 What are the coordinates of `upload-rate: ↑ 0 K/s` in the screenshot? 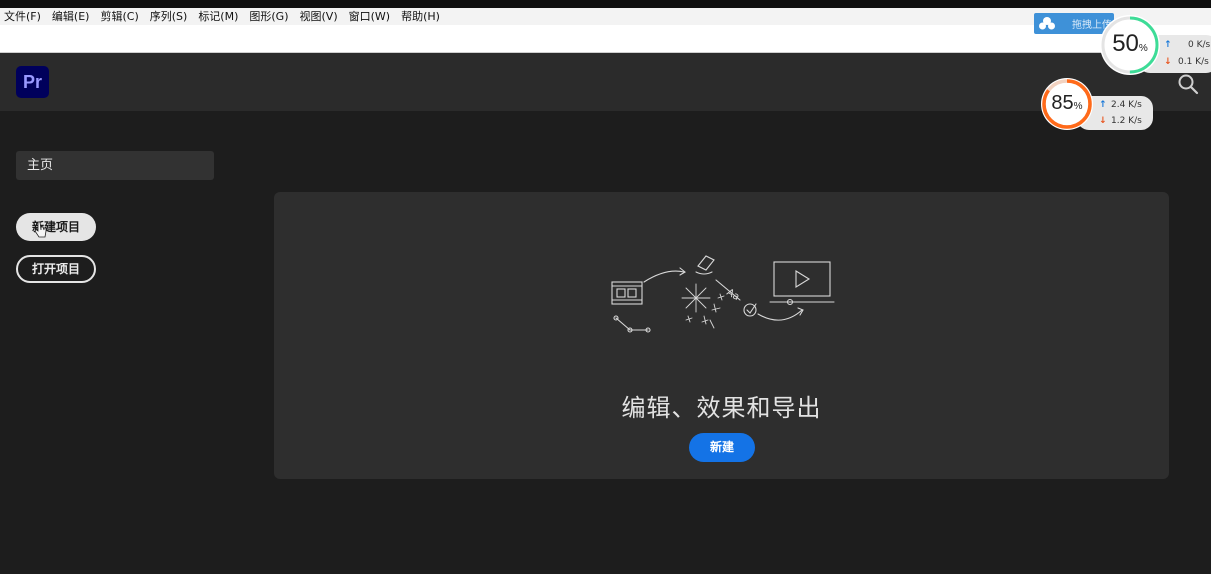 It's located at (1187, 45).